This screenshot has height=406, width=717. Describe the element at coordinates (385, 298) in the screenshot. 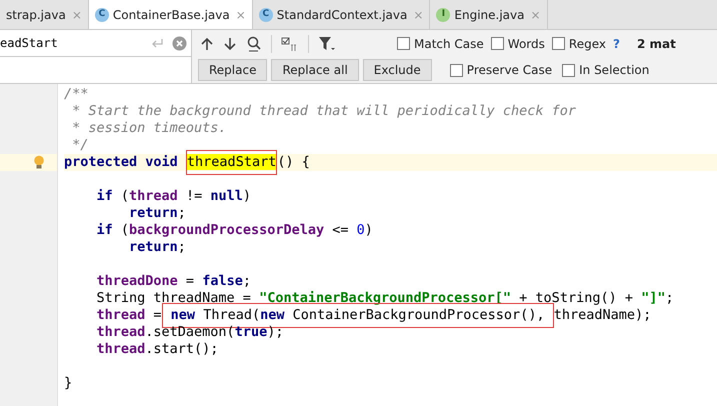

I see `code-token: "ContainerBackgroundProcessor["` at that location.